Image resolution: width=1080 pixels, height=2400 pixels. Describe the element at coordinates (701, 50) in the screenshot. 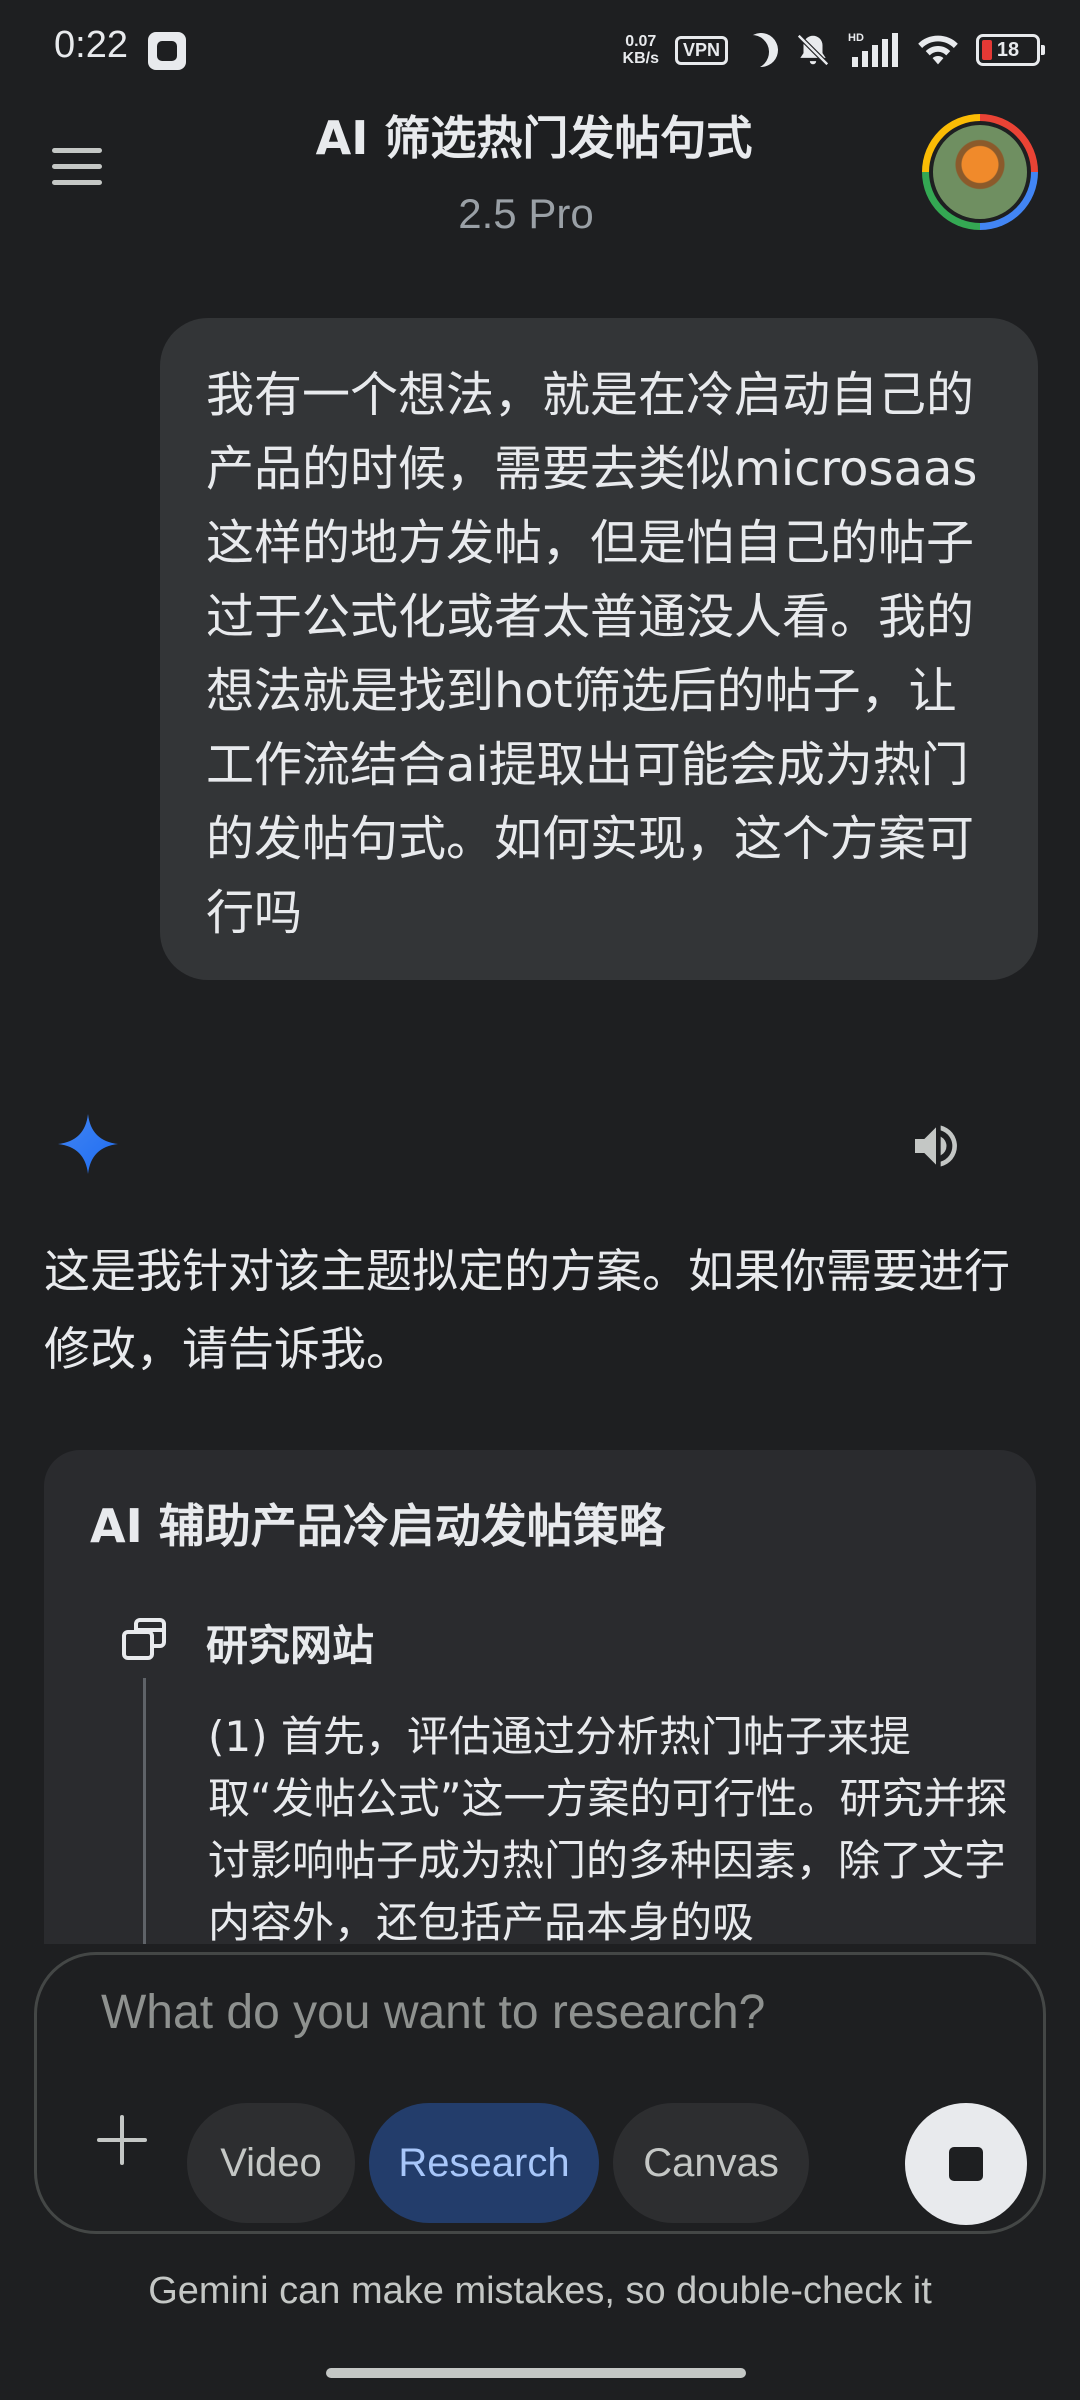

I see `vpn-badge: VPN` at that location.